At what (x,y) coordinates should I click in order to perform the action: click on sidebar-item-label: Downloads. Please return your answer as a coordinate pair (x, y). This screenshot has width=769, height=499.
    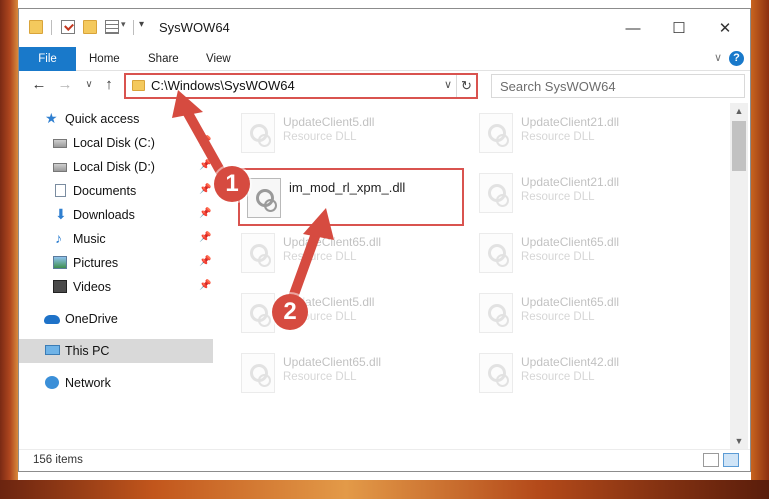
    Looking at the image, I should click on (104, 215).